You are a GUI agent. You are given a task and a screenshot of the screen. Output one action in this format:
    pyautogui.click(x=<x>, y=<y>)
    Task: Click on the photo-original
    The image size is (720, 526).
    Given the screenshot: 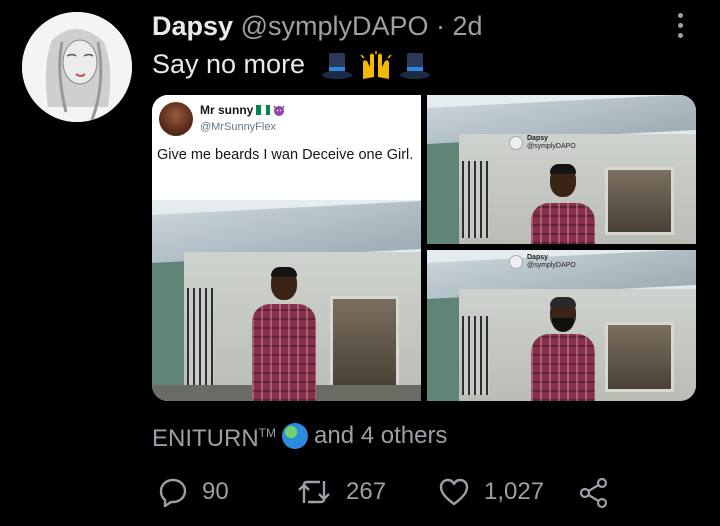 What is the action you would take?
    pyautogui.click(x=286, y=300)
    